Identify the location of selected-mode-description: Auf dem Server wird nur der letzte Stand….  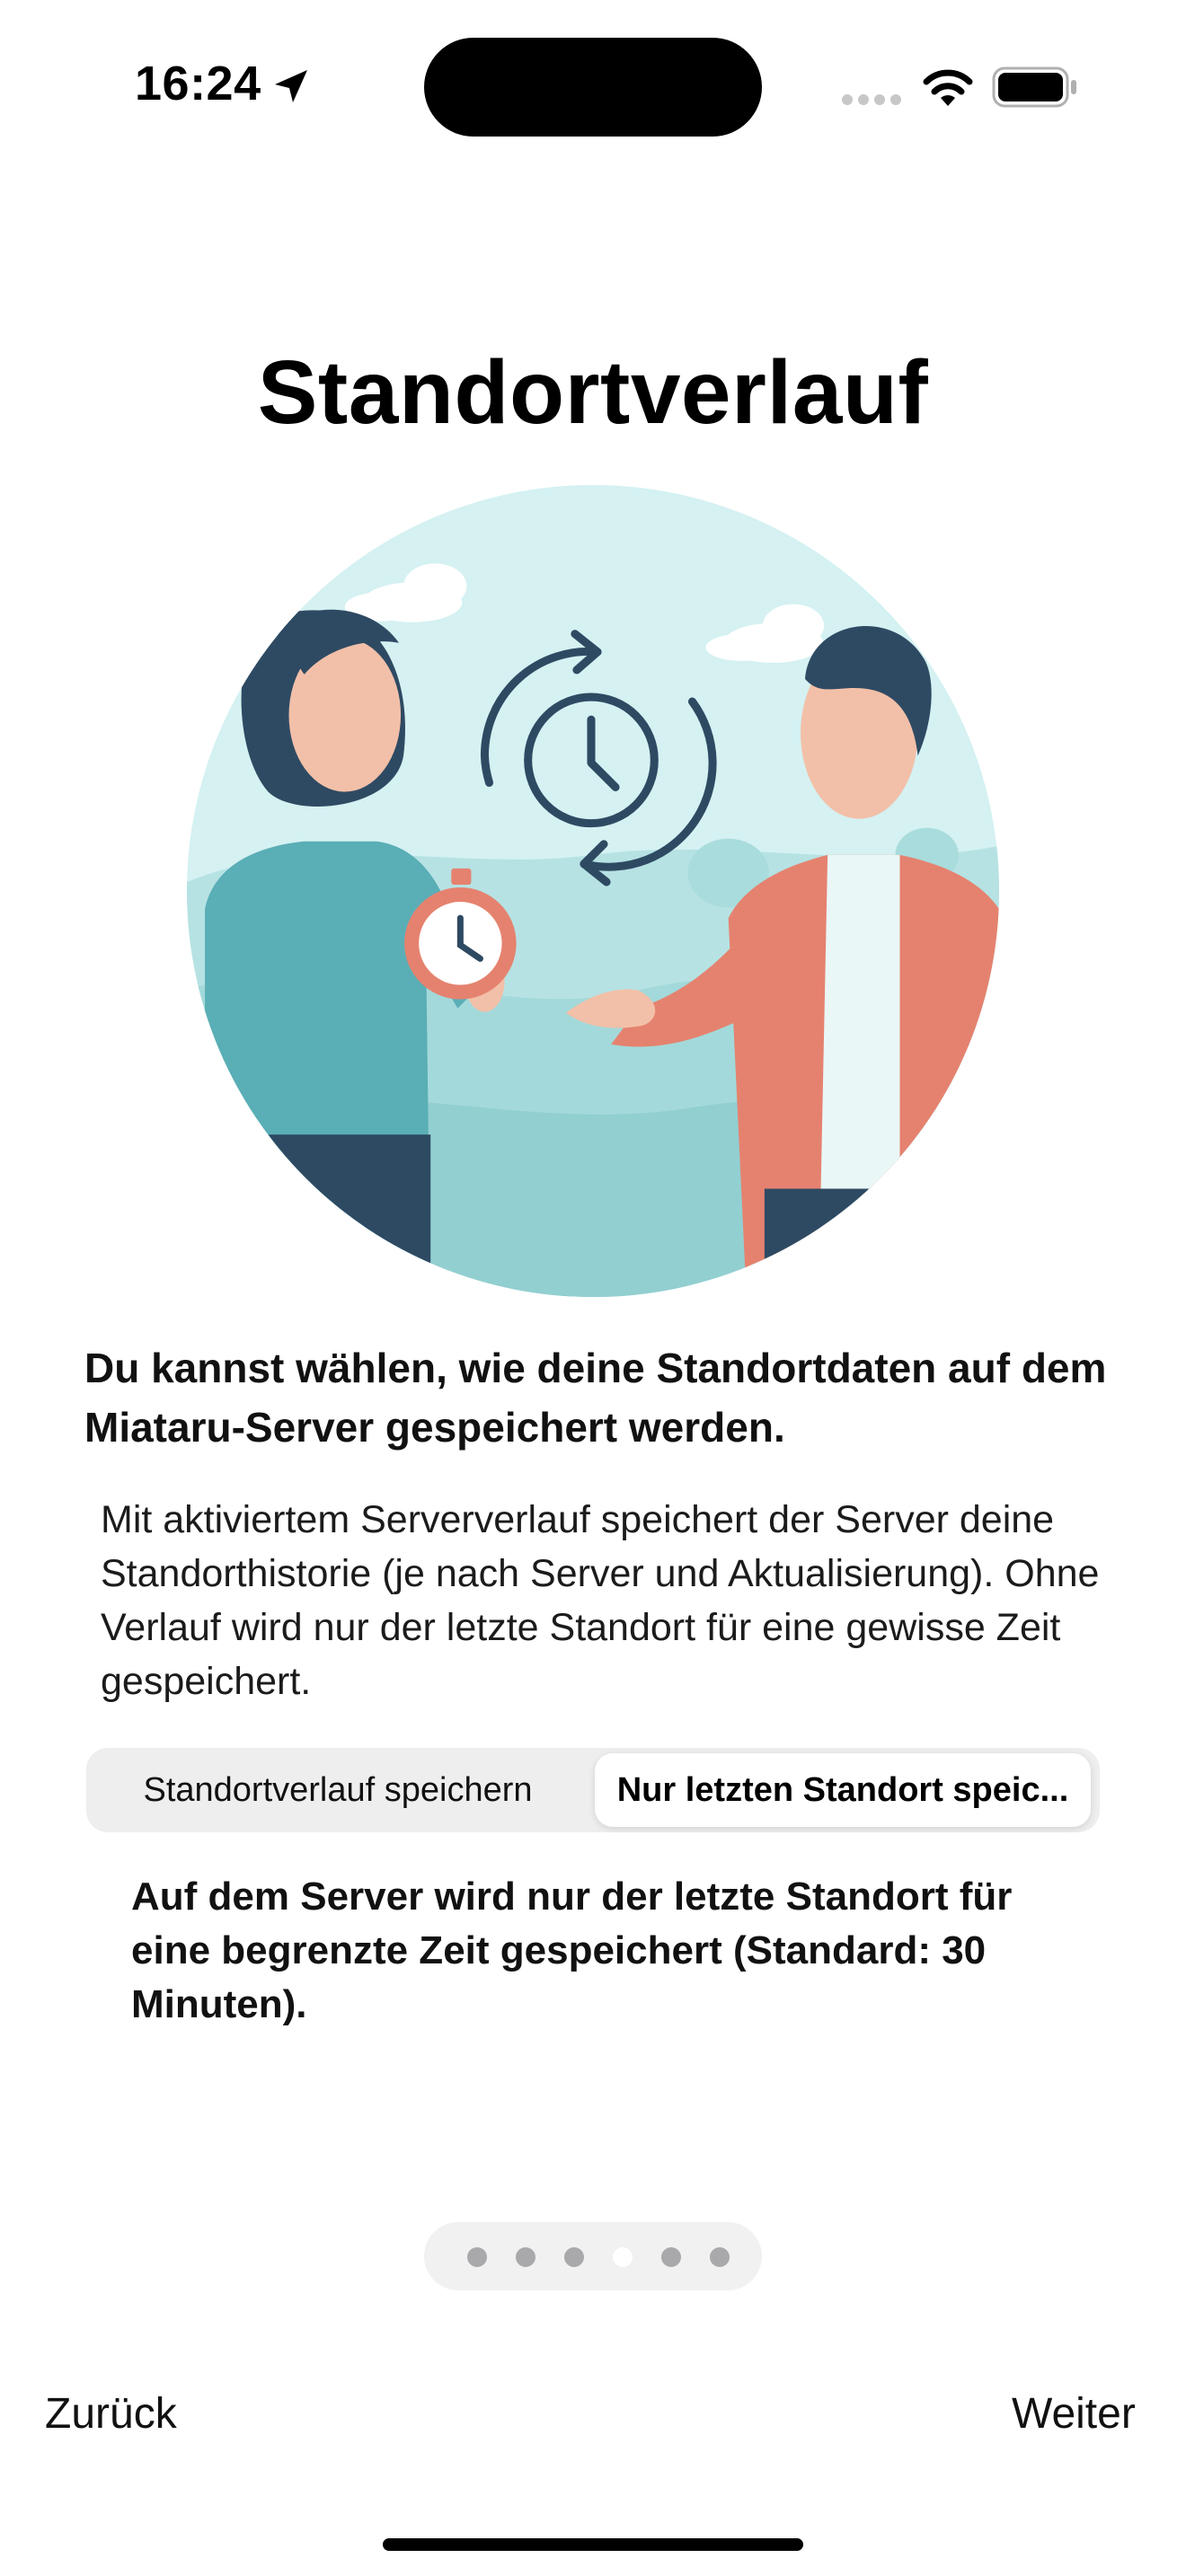
(572, 1950).